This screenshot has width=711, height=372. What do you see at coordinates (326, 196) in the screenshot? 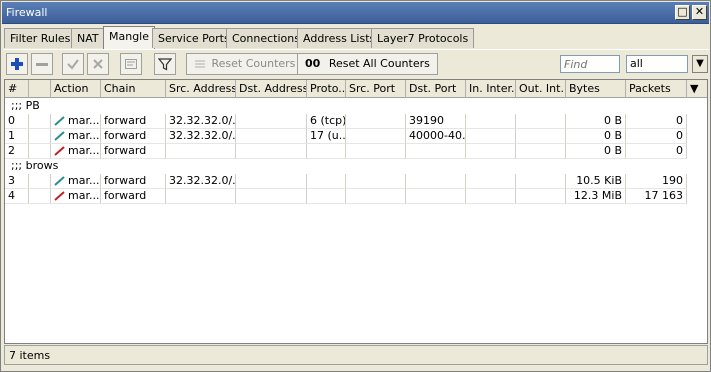
I see `cell-protocol` at bounding box center [326, 196].